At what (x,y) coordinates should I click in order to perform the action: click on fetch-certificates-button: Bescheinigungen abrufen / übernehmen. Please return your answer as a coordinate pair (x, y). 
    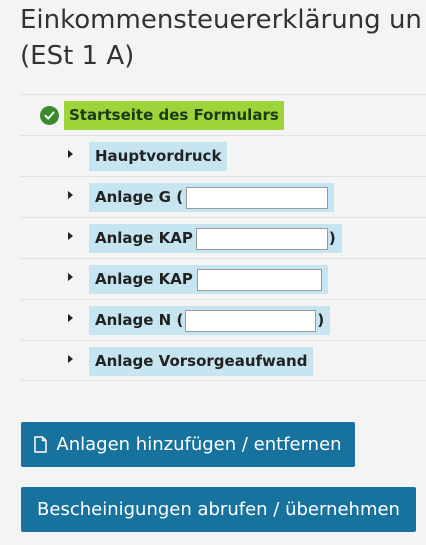
    Looking at the image, I should click on (218, 509).